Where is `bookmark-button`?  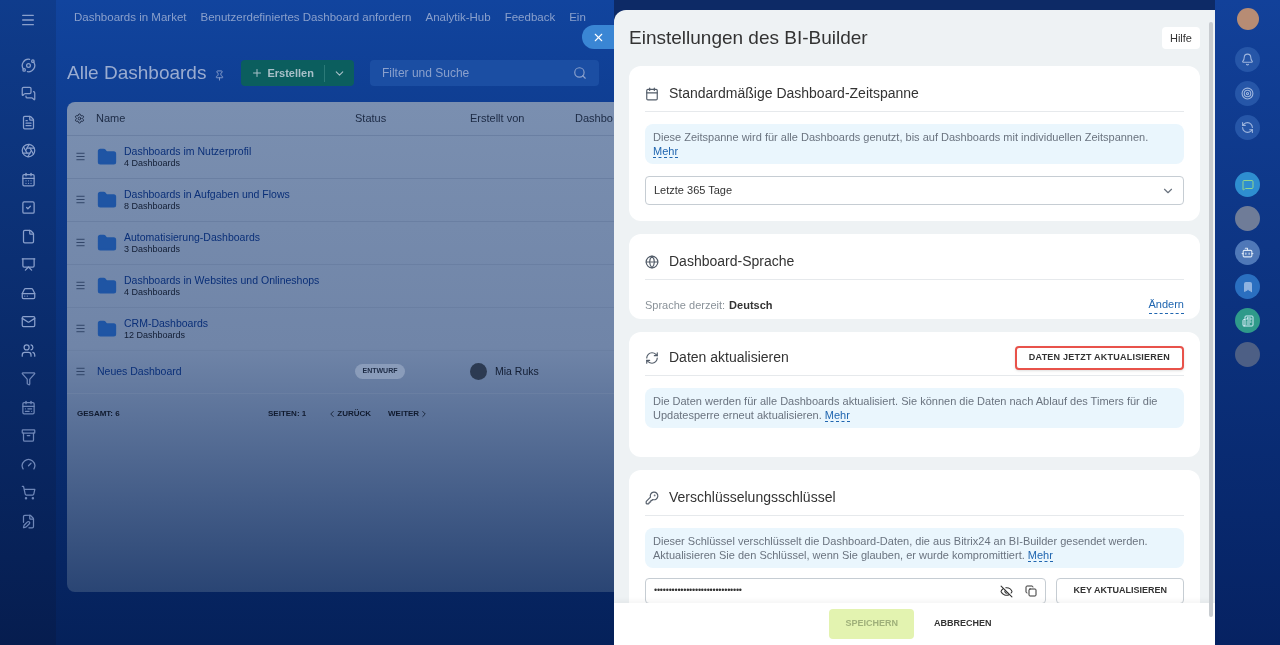 bookmark-button is located at coordinates (1247, 286).